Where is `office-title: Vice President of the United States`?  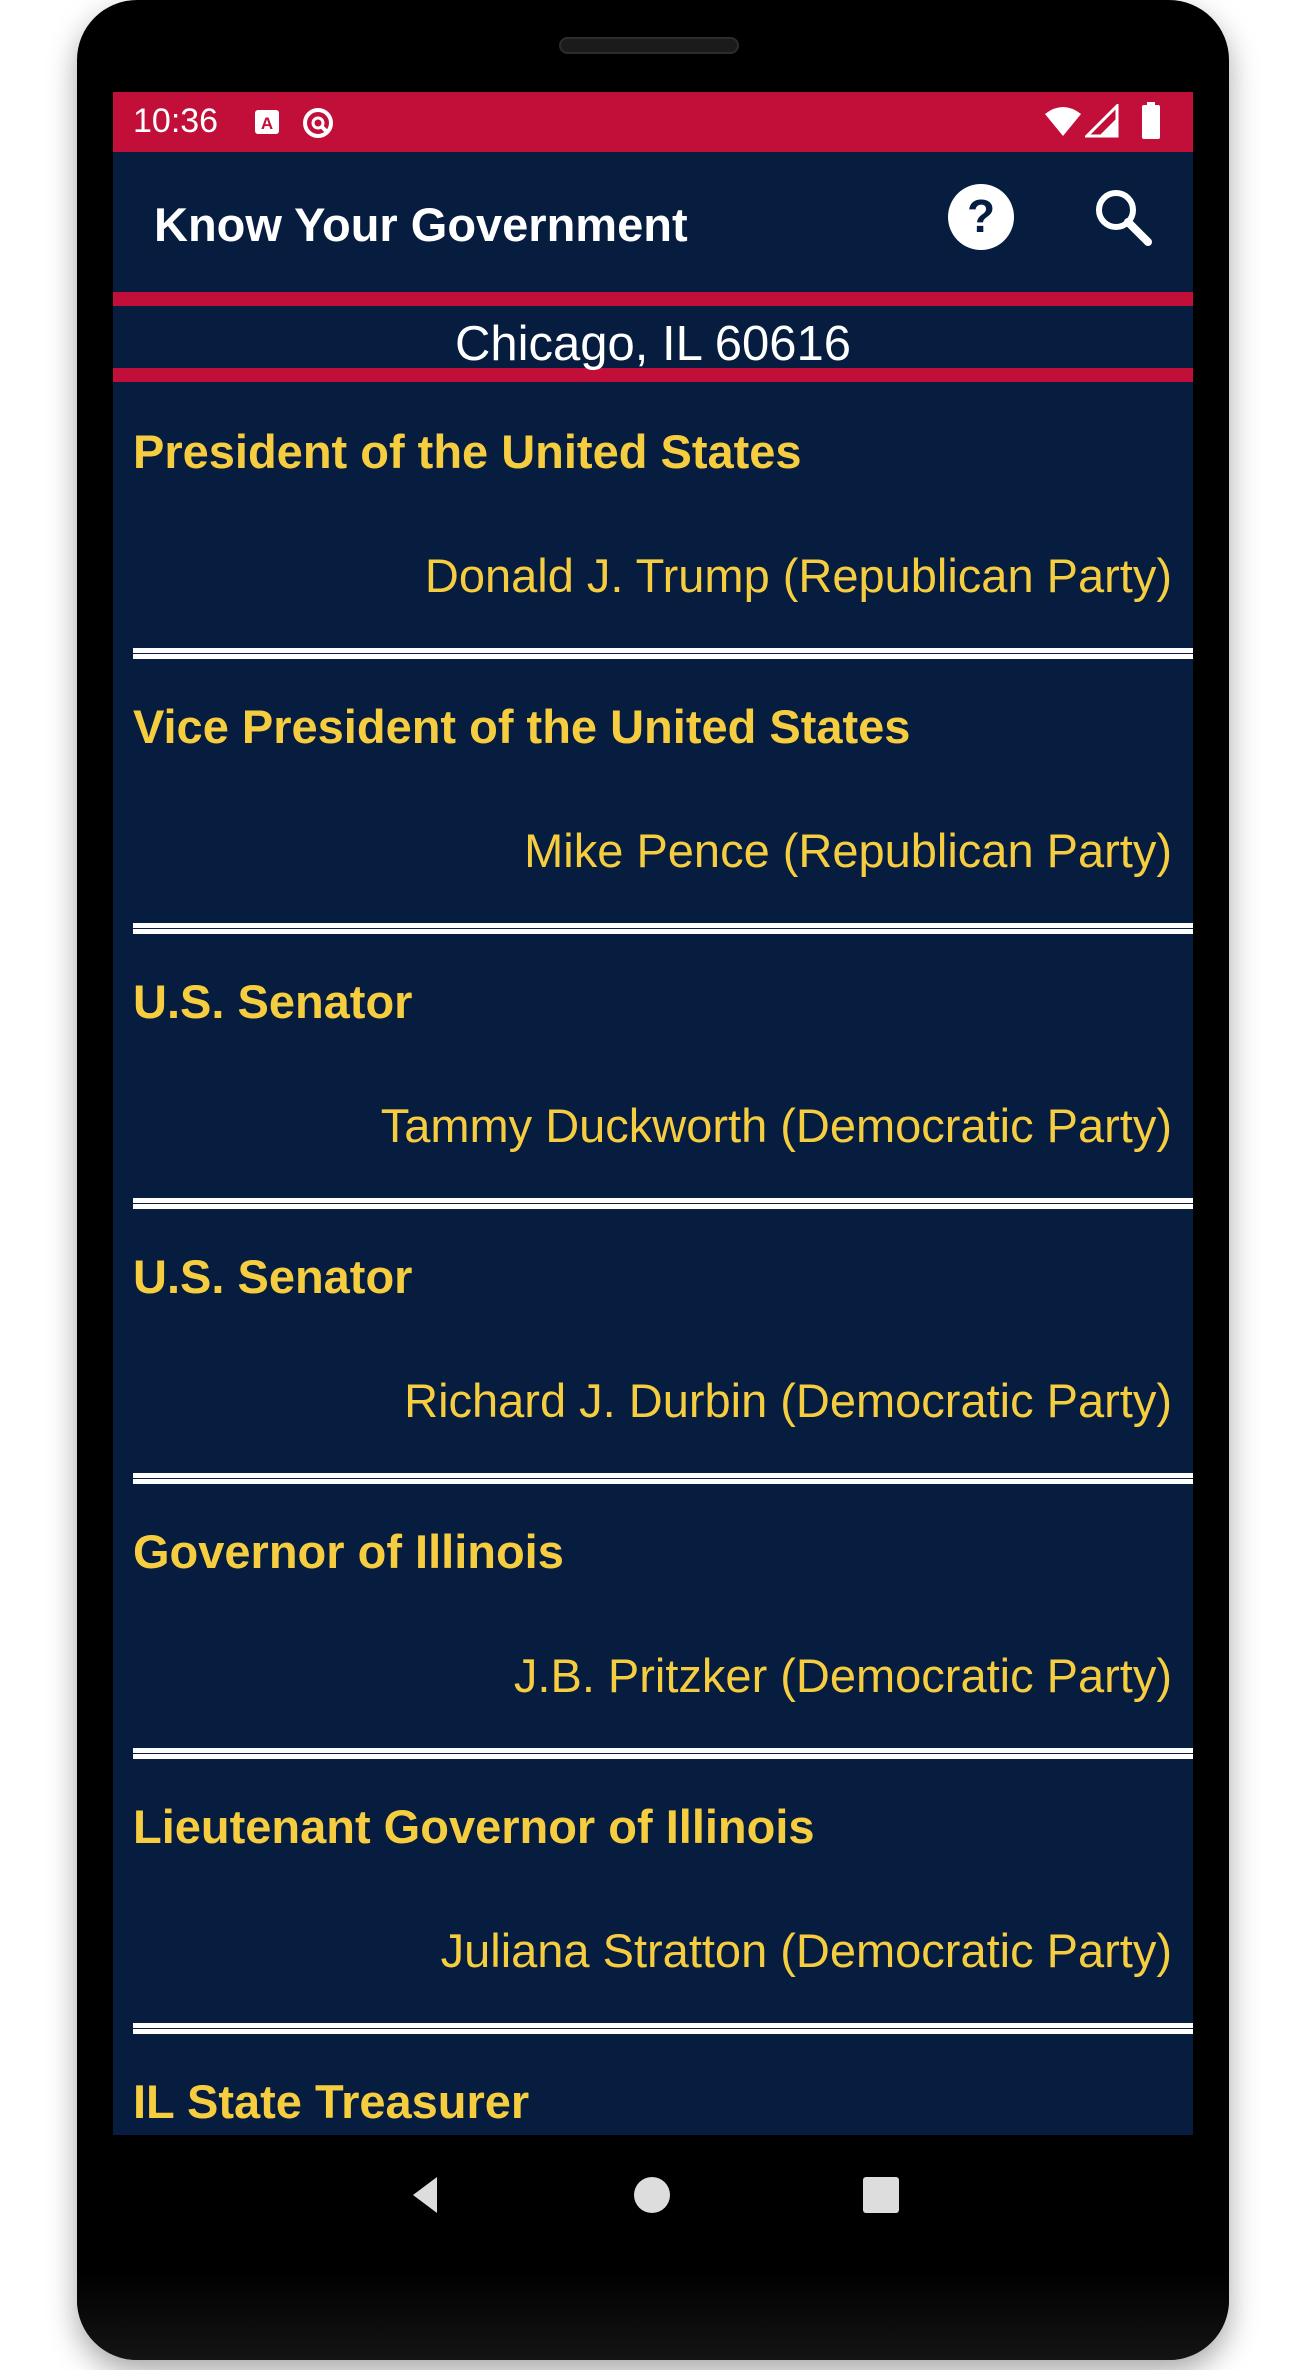 office-title: Vice President of the United States is located at coordinates (522, 726).